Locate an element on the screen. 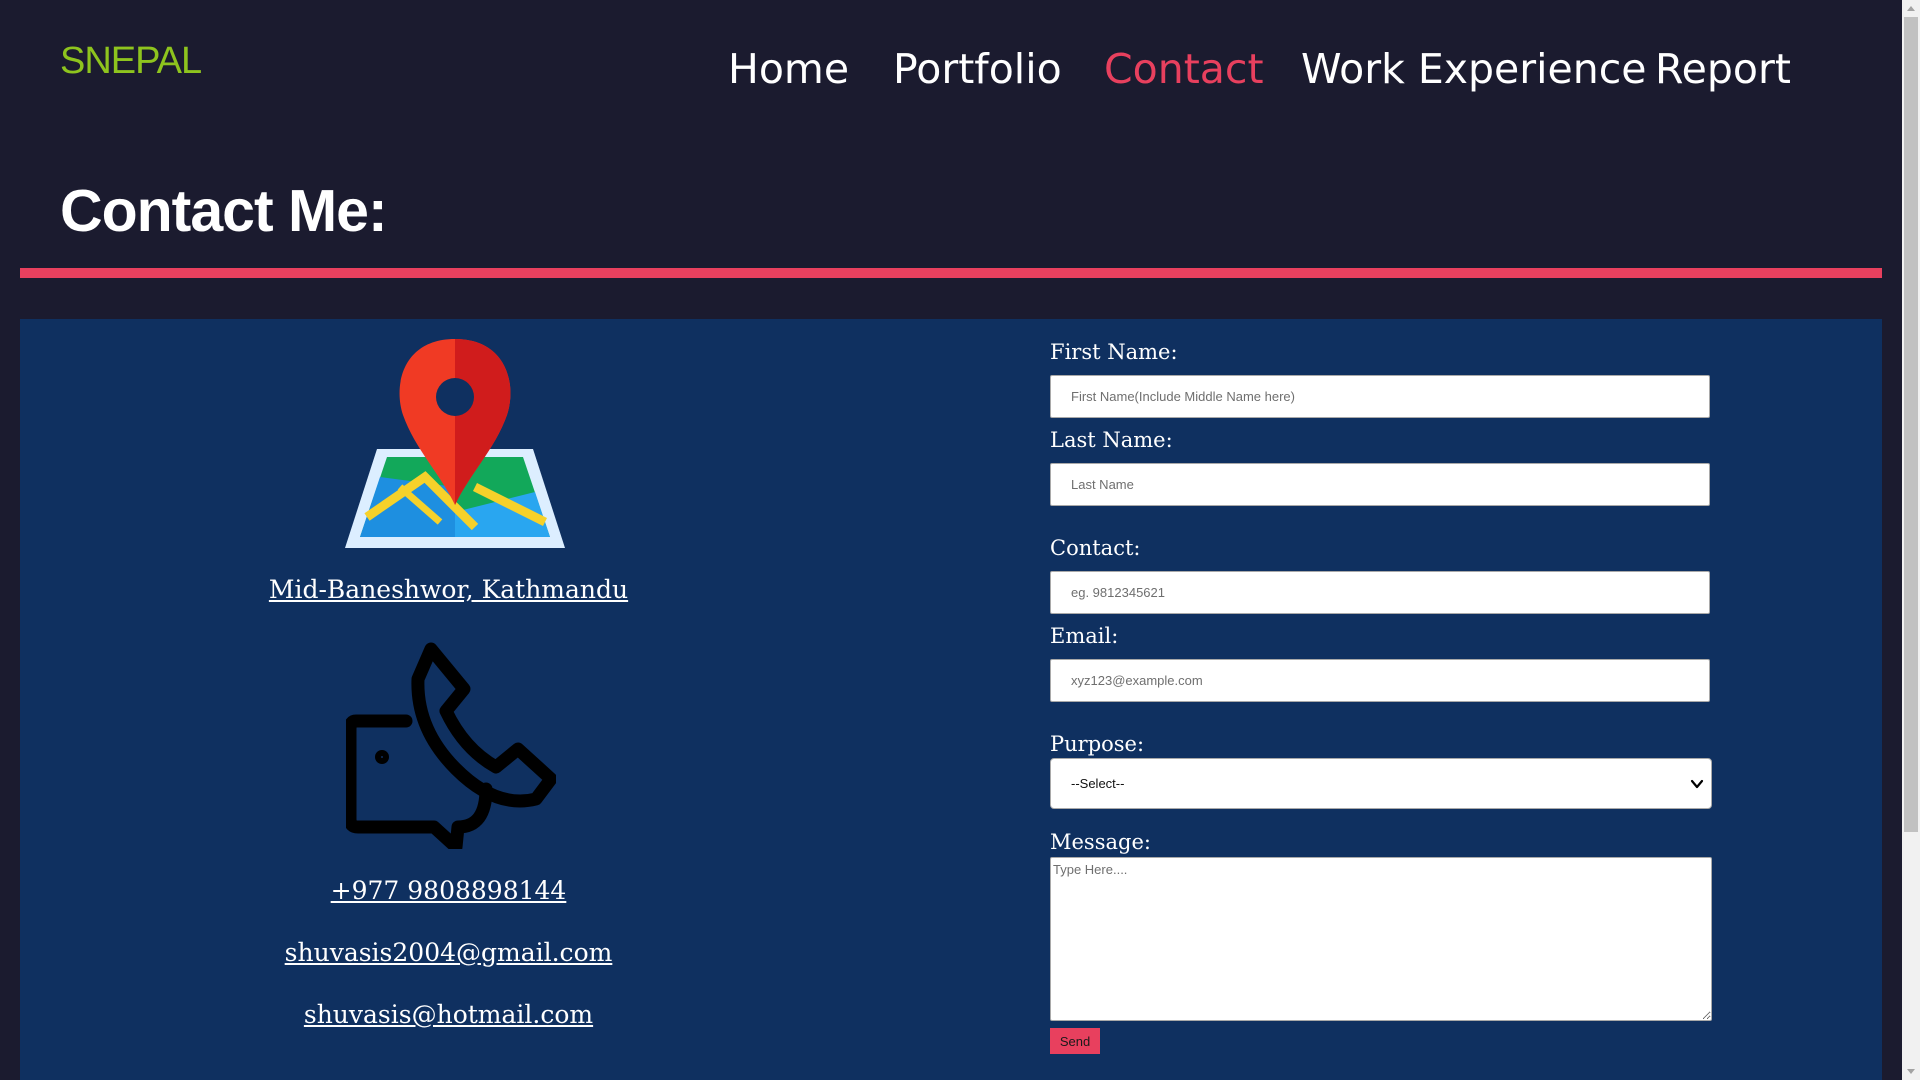 This screenshot has height=1080, width=1920. address-link: Mid-Baneshwor, Kathmandu is located at coordinates (448, 590).